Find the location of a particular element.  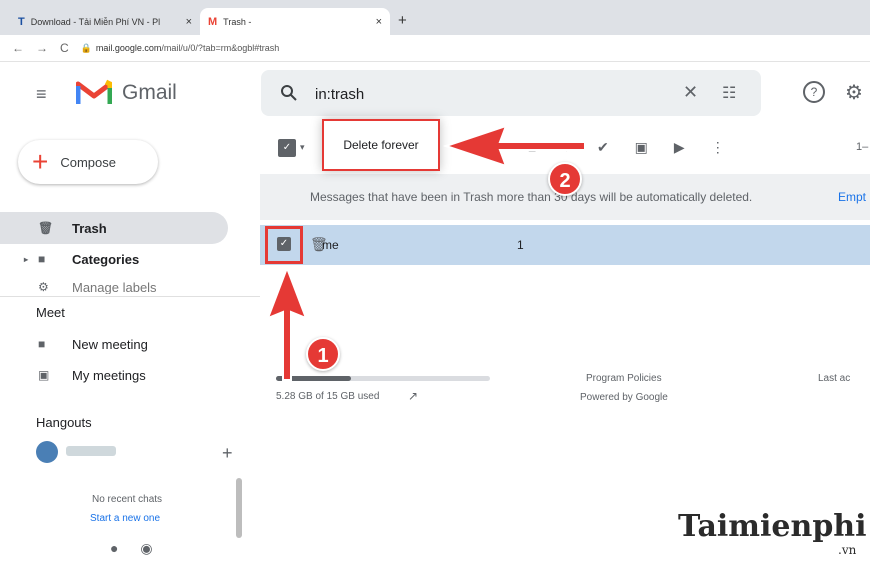

last-activity-text: Last ac is located at coordinates (834, 378).